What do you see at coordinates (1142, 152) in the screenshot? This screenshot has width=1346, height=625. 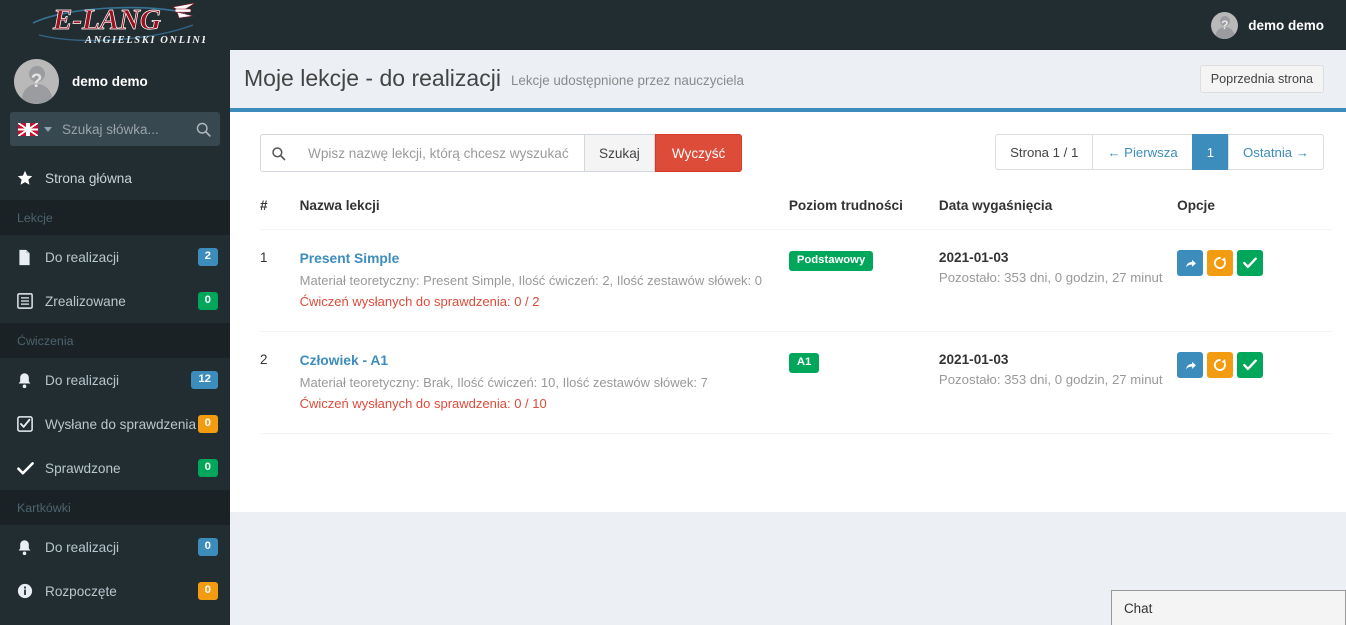 I see `pagination-first-button: ← Pierwsza` at bounding box center [1142, 152].